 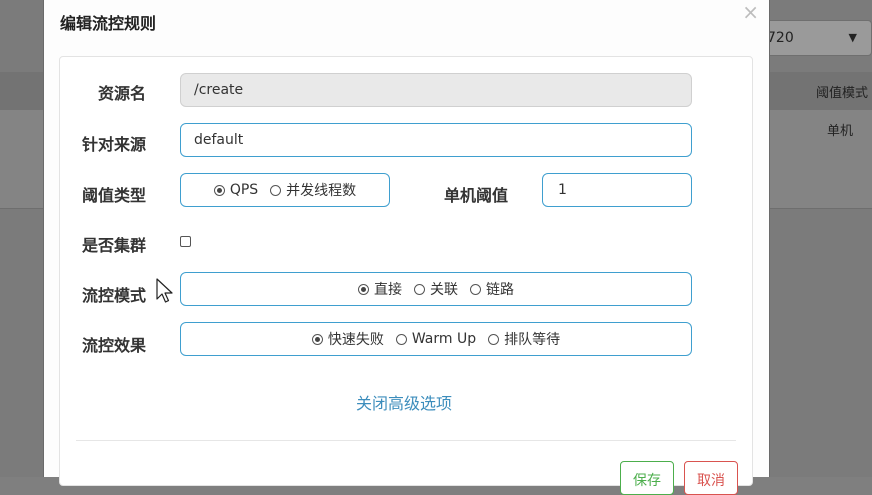 I want to click on radio-queue-wait-label: 排队等待, so click(x=532, y=340).